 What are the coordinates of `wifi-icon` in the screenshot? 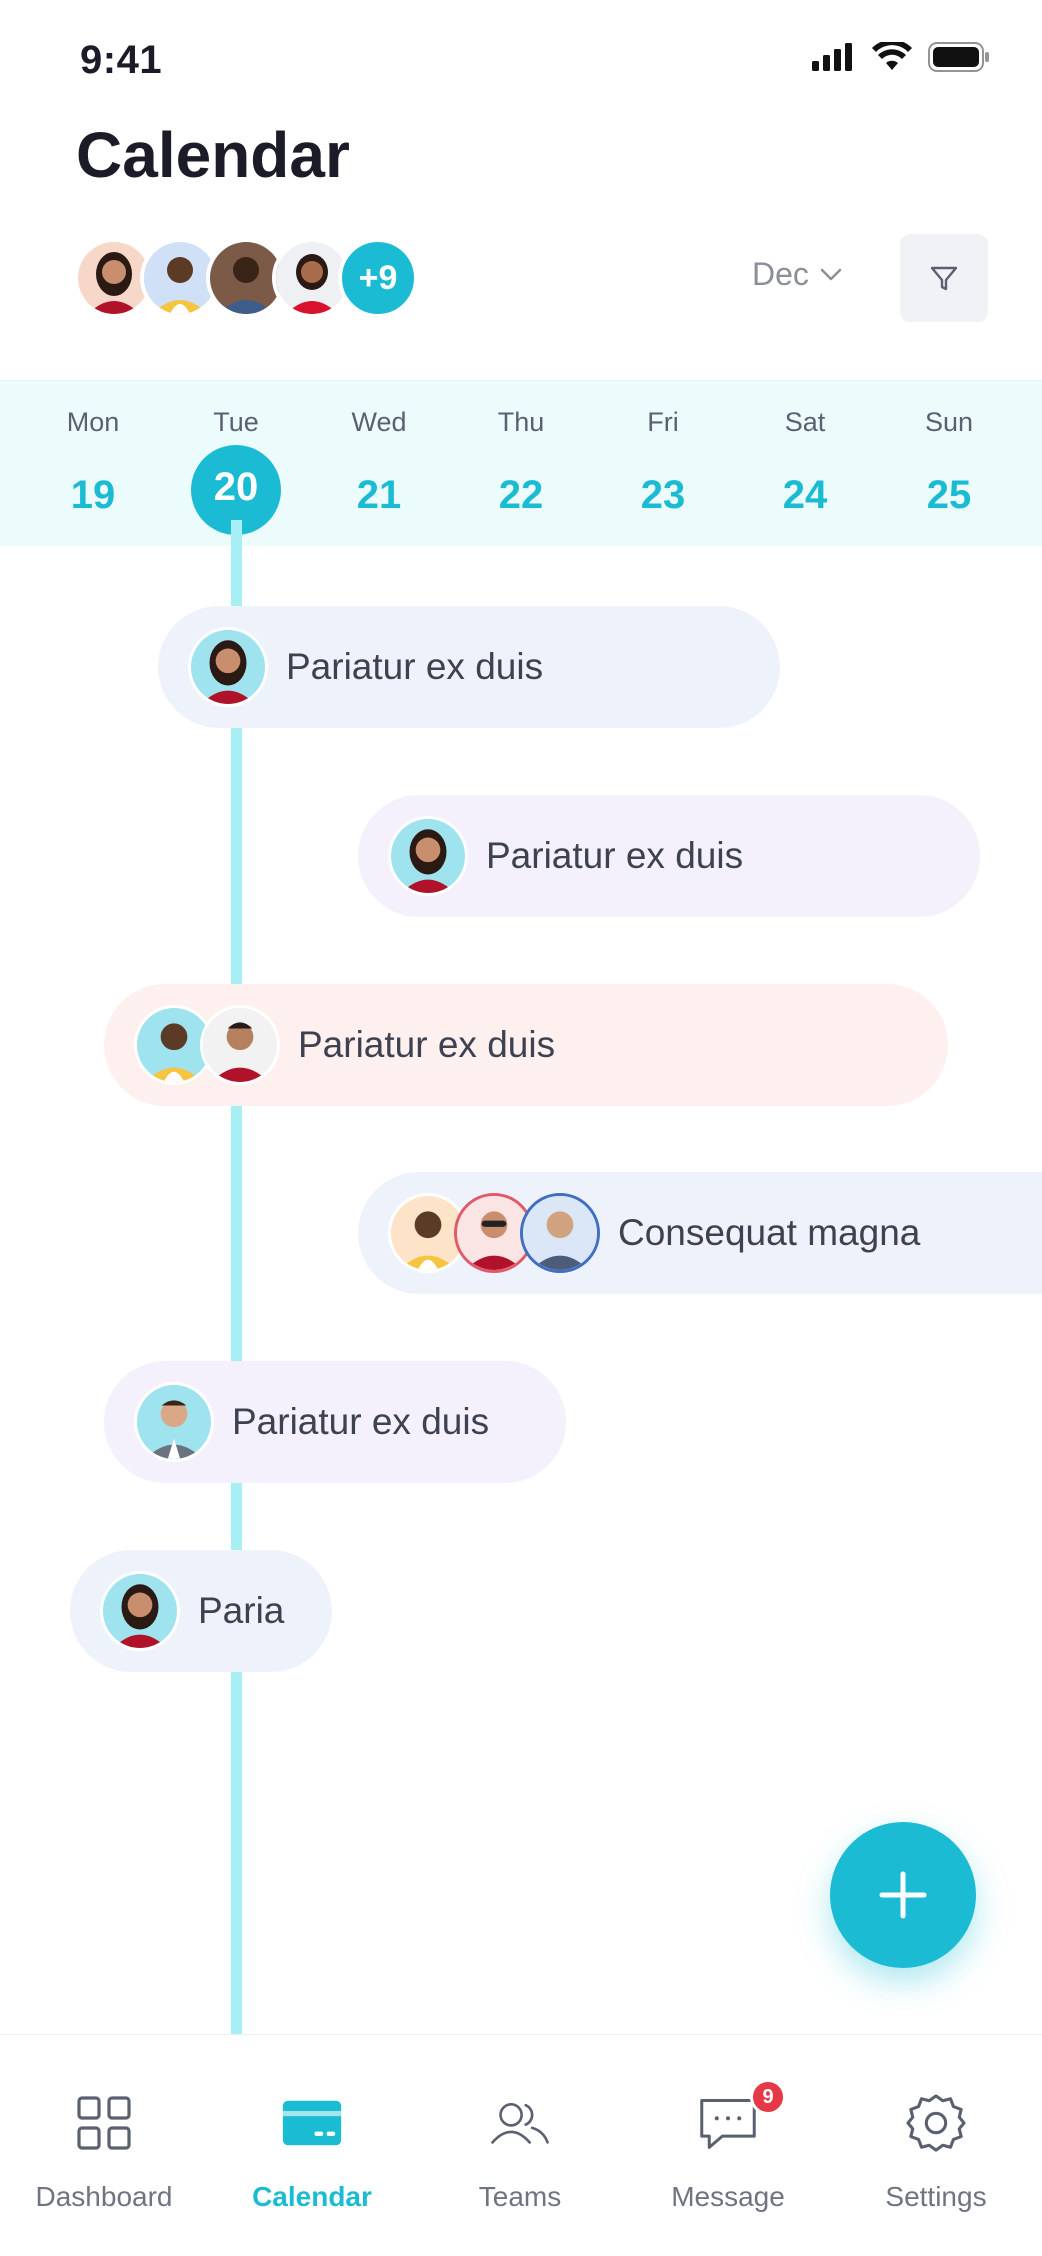 It's located at (892, 56).